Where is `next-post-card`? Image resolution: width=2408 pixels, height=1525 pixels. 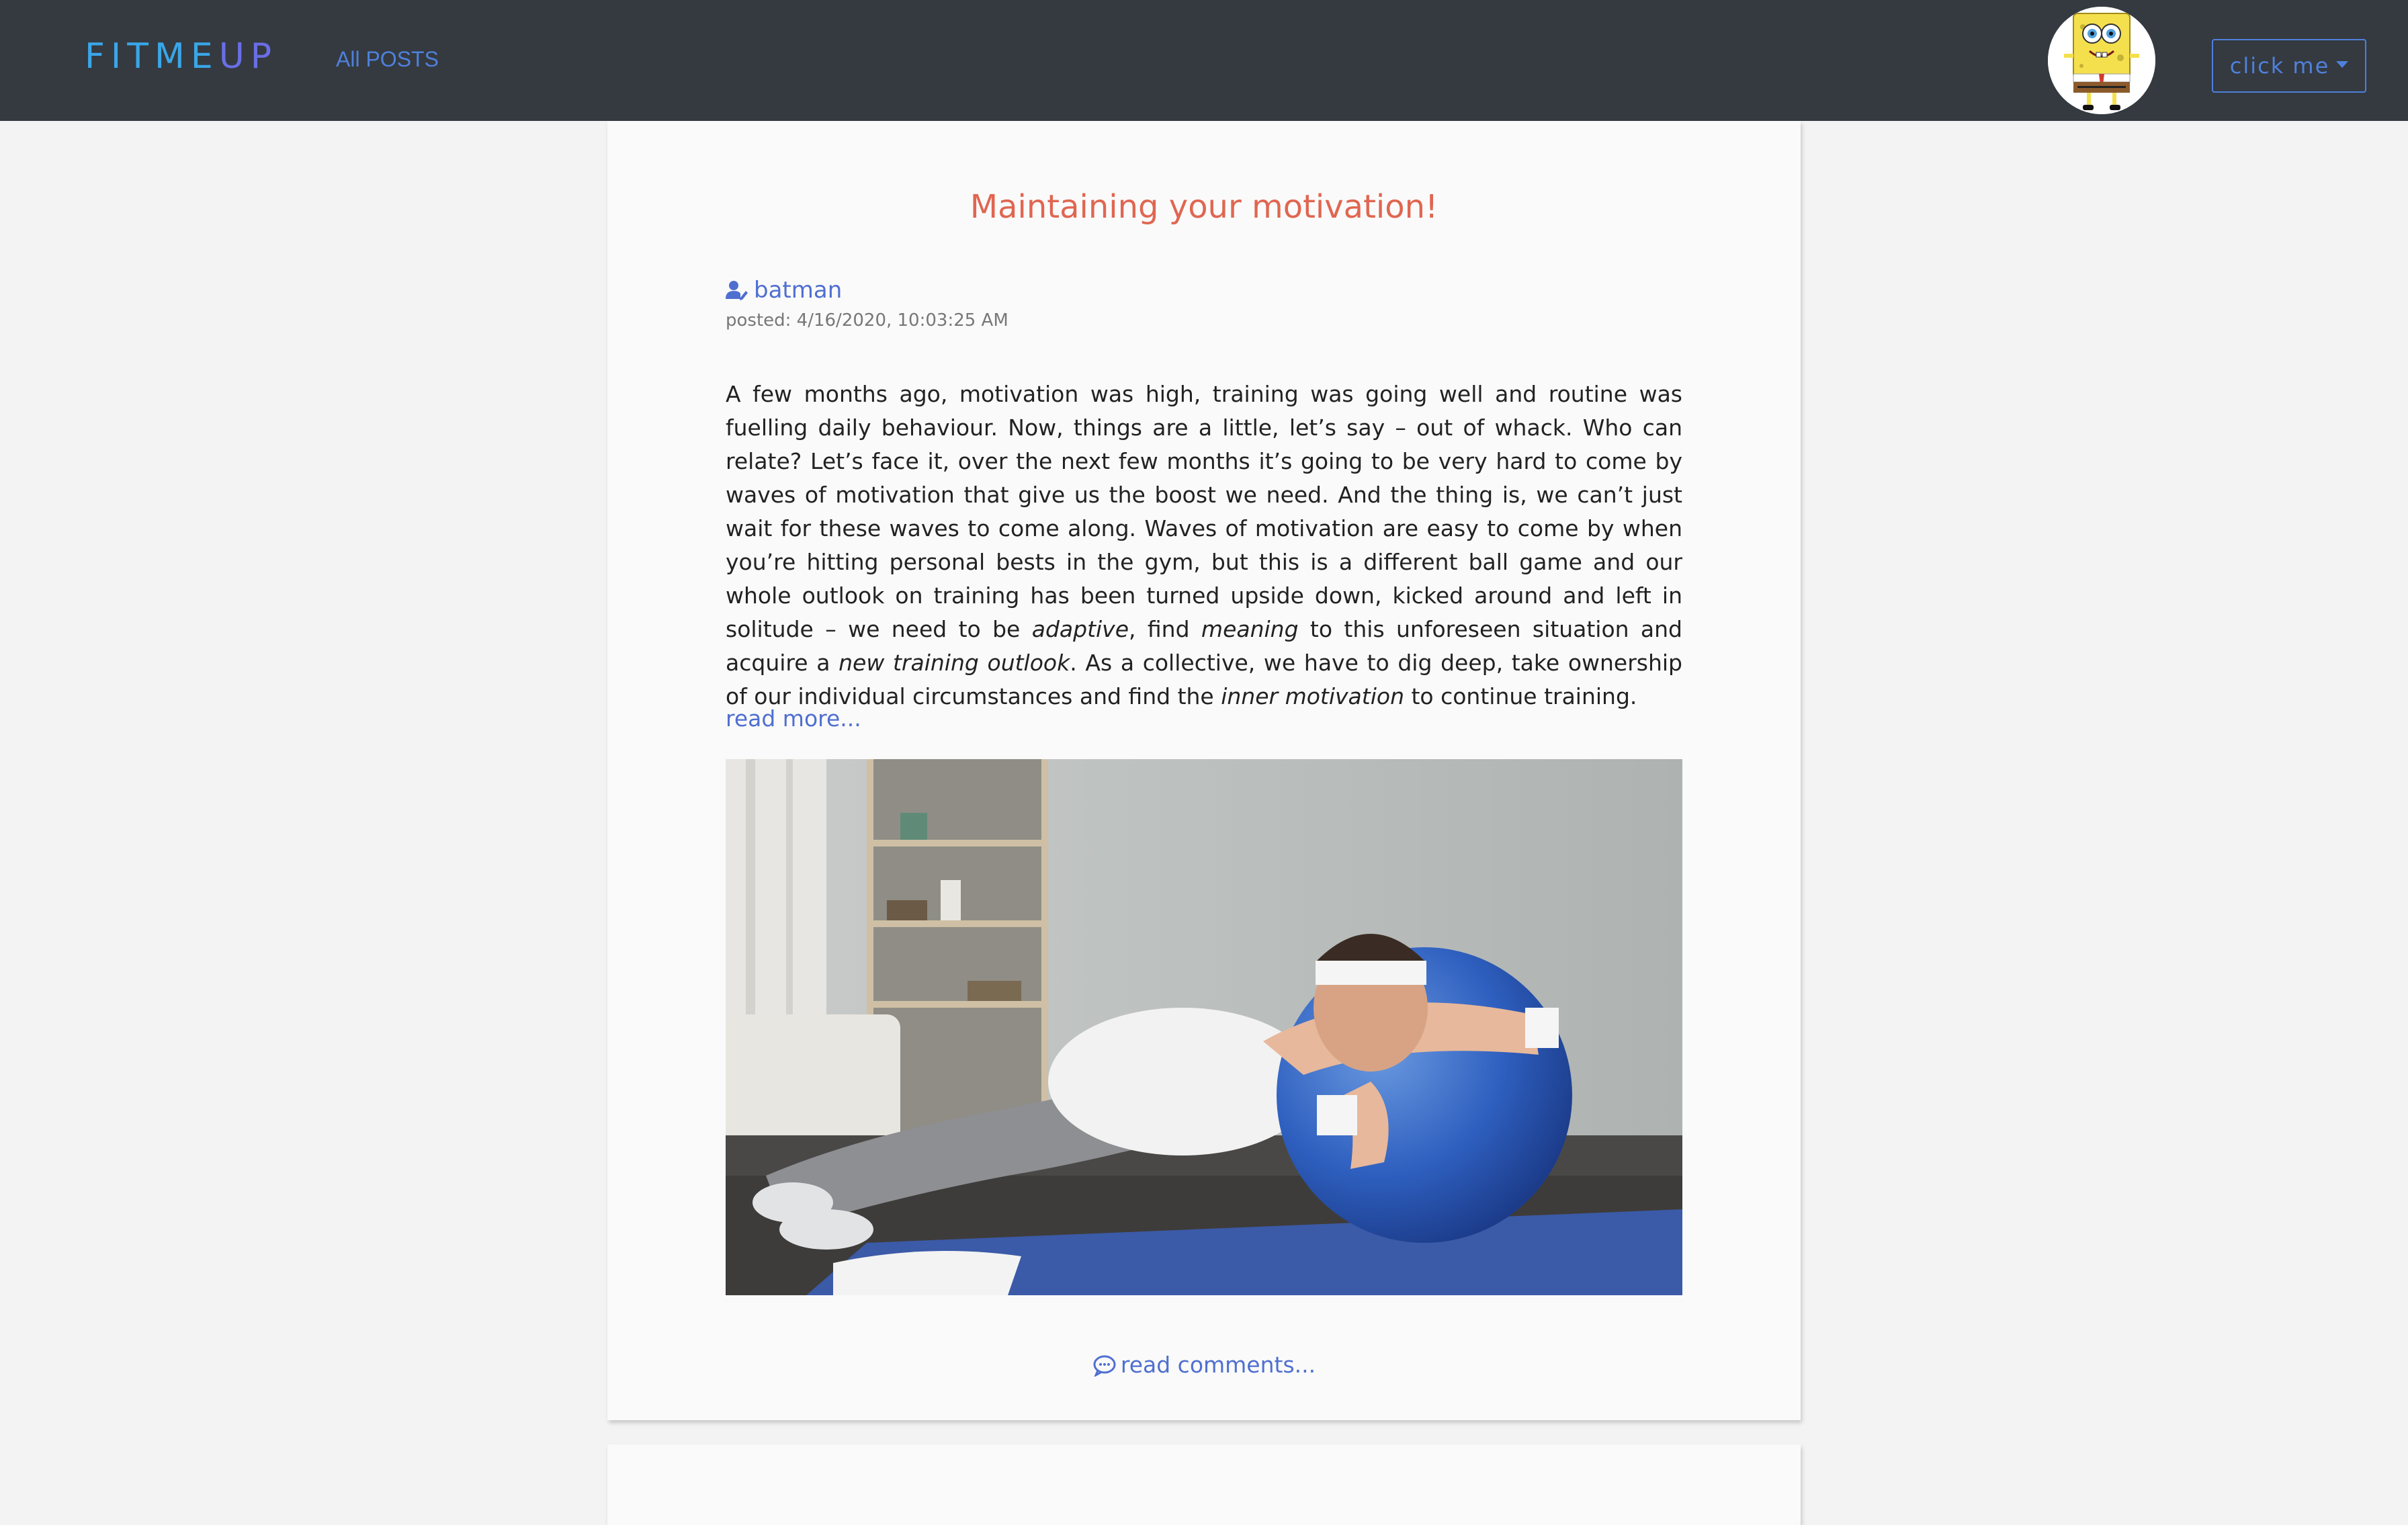 next-post-card is located at coordinates (1204, 1484).